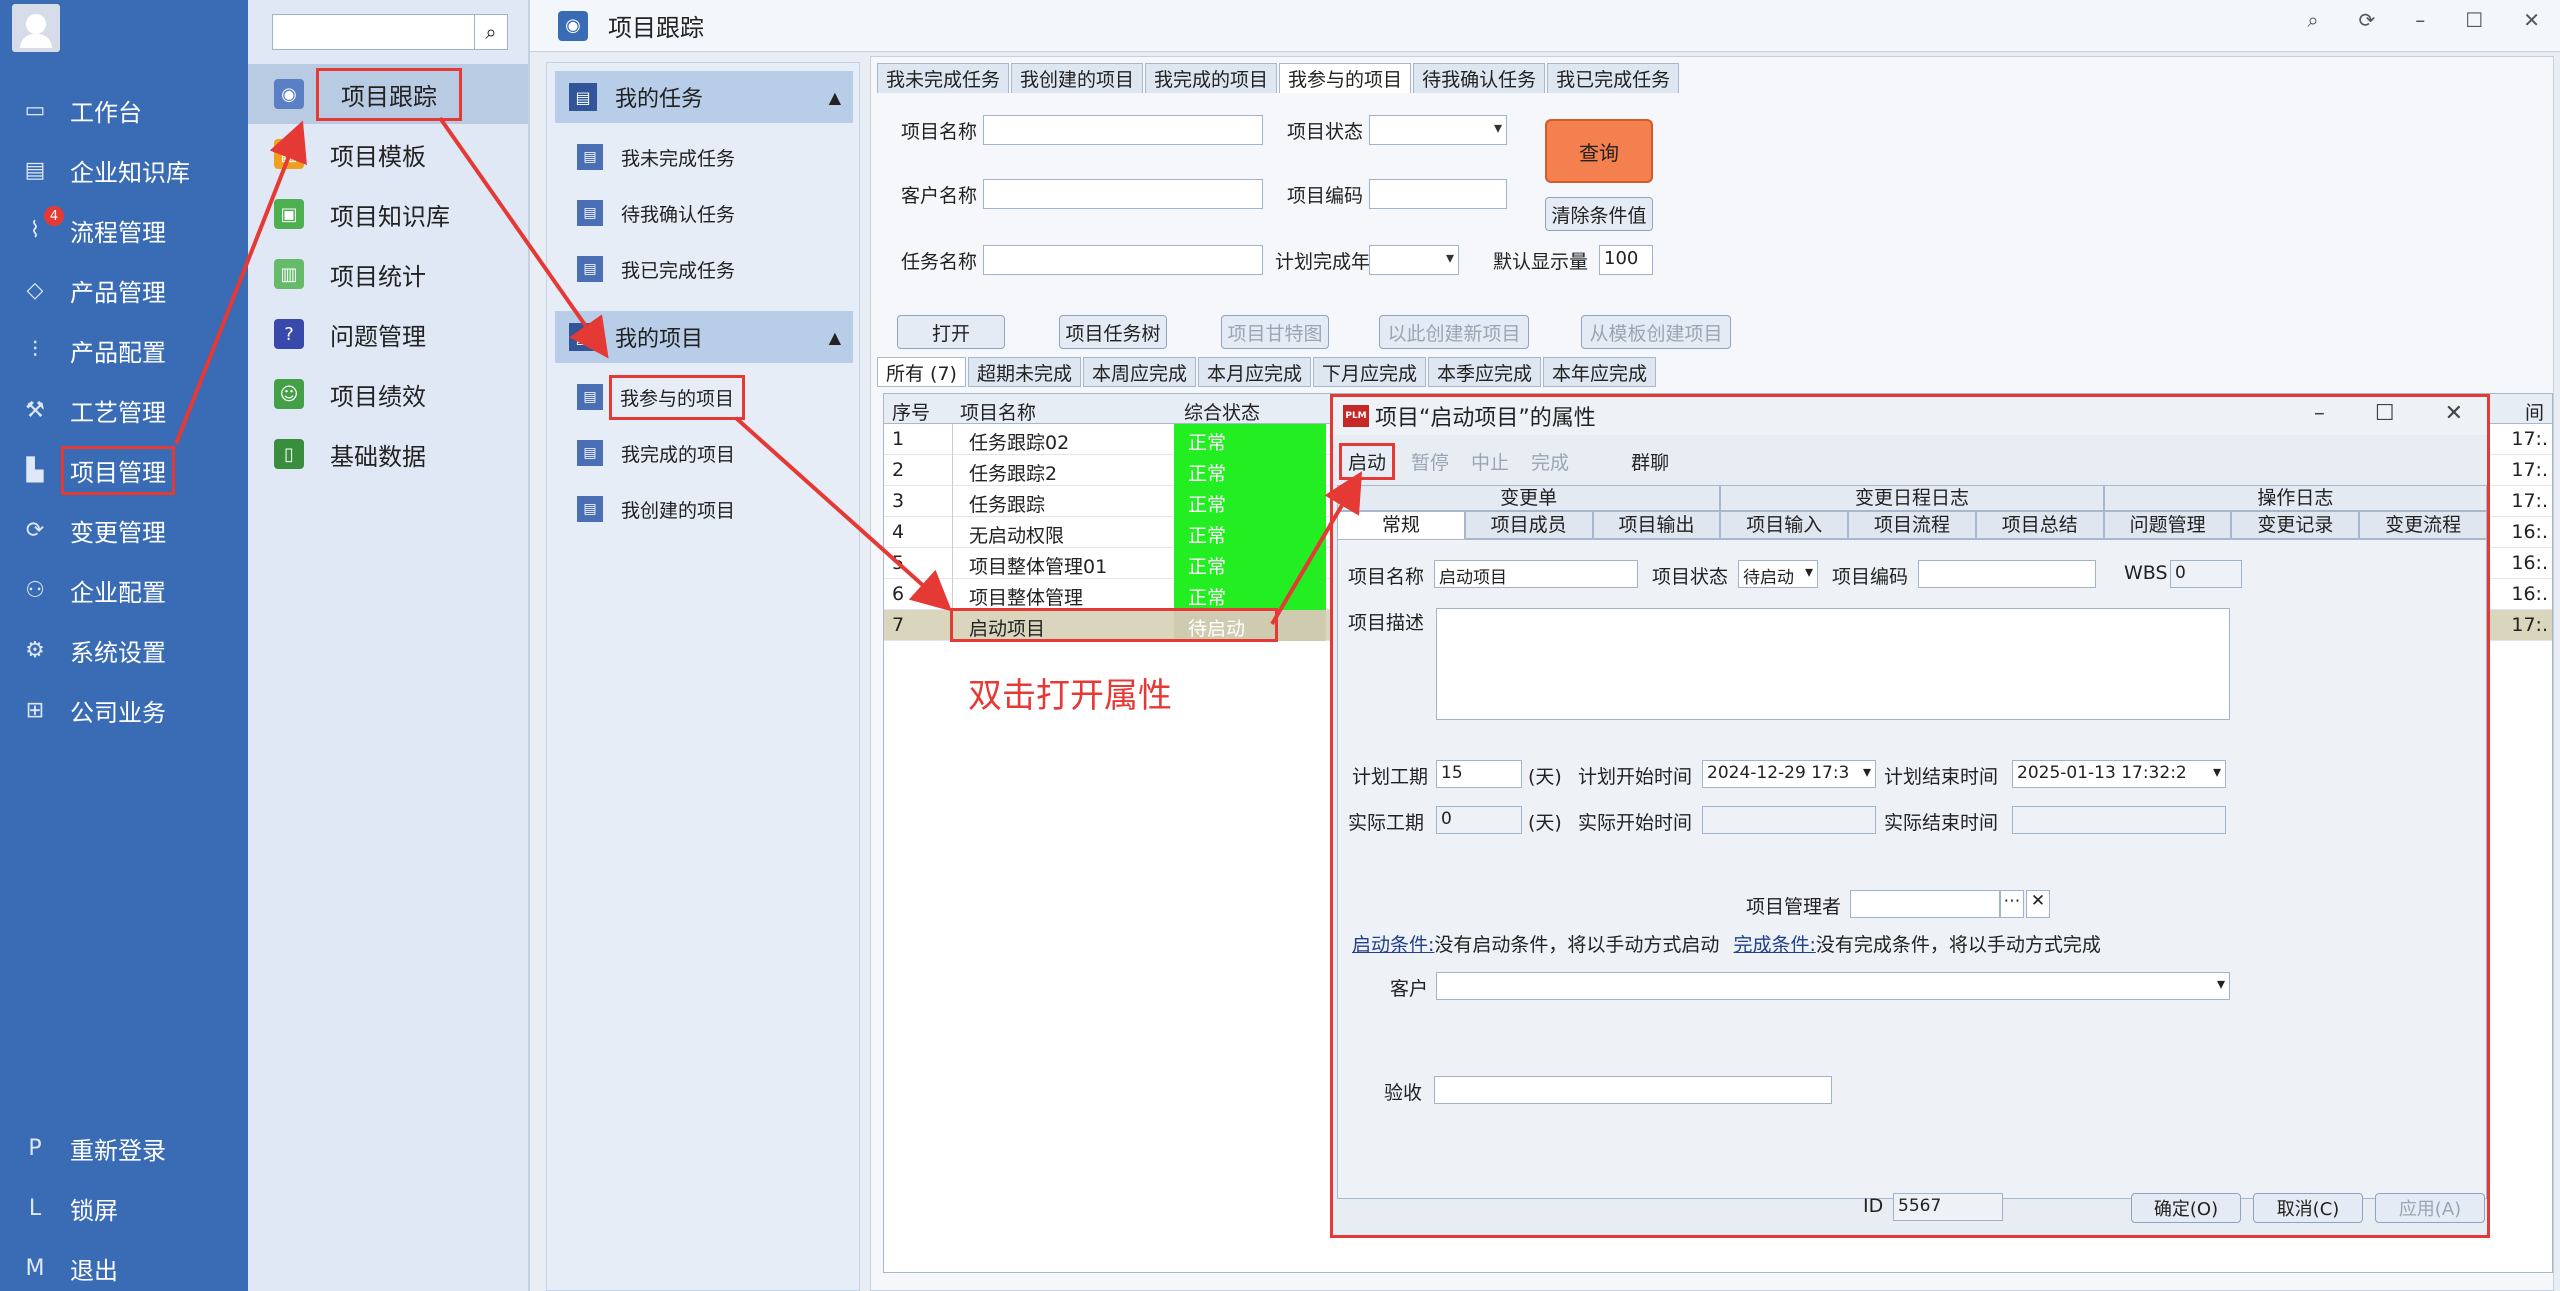 The height and width of the screenshot is (1291, 2560). What do you see at coordinates (656, 509) in the screenshot?
I see `project-item-created: ▤ 我创建的项目` at bounding box center [656, 509].